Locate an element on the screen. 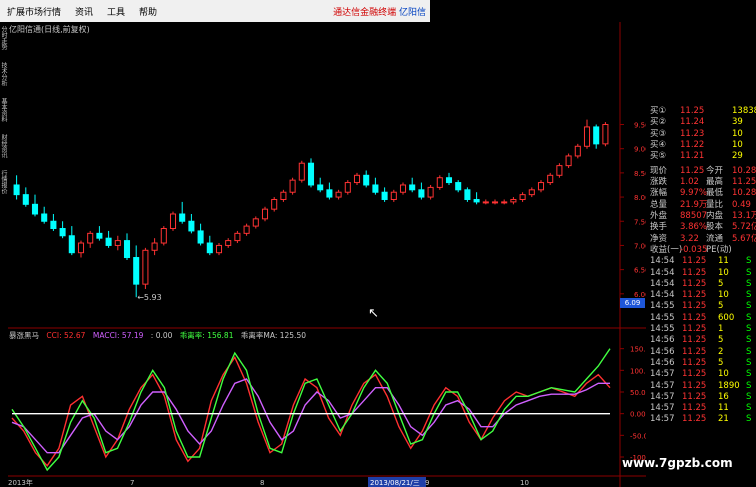 The height and width of the screenshot is (487, 756). stat-value: 13.1万 is located at coordinates (744, 216).